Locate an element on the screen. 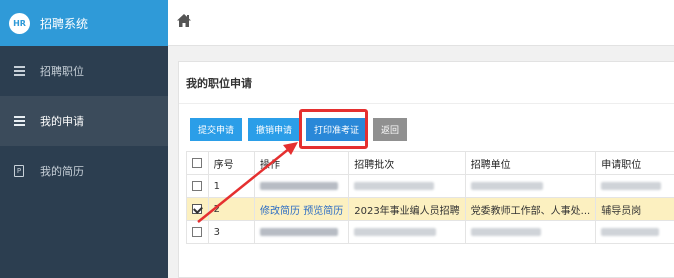  sidebar-item-my-applications: 我的申请 is located at coordinates (84, 121).